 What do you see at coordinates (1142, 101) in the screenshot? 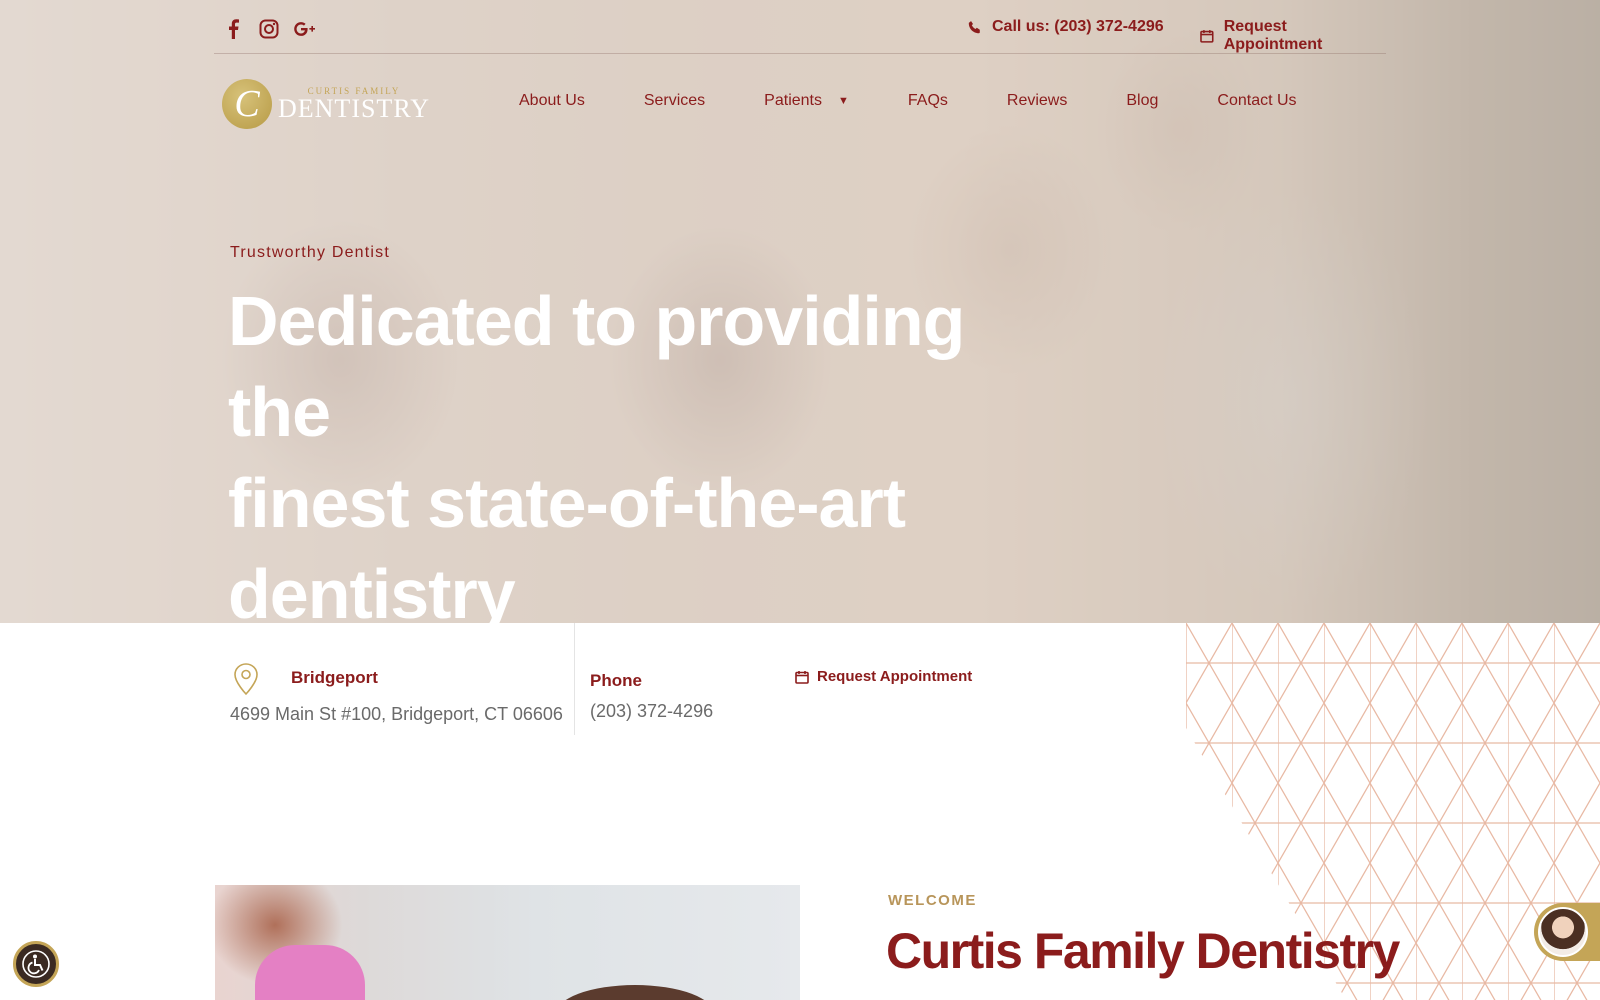
I see `nav-blog: Blog` at bounding box center [1142, 101].